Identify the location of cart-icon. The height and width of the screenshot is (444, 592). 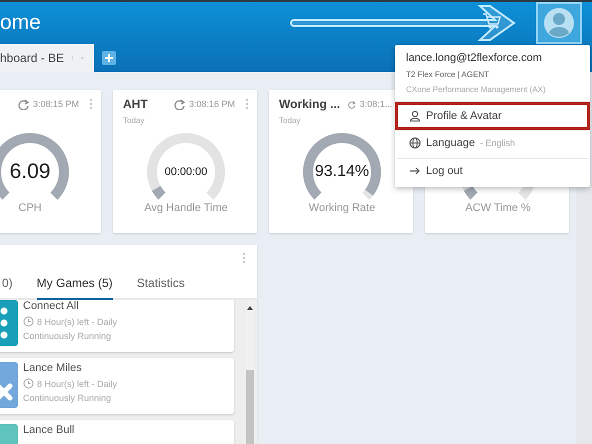
(492, 21).